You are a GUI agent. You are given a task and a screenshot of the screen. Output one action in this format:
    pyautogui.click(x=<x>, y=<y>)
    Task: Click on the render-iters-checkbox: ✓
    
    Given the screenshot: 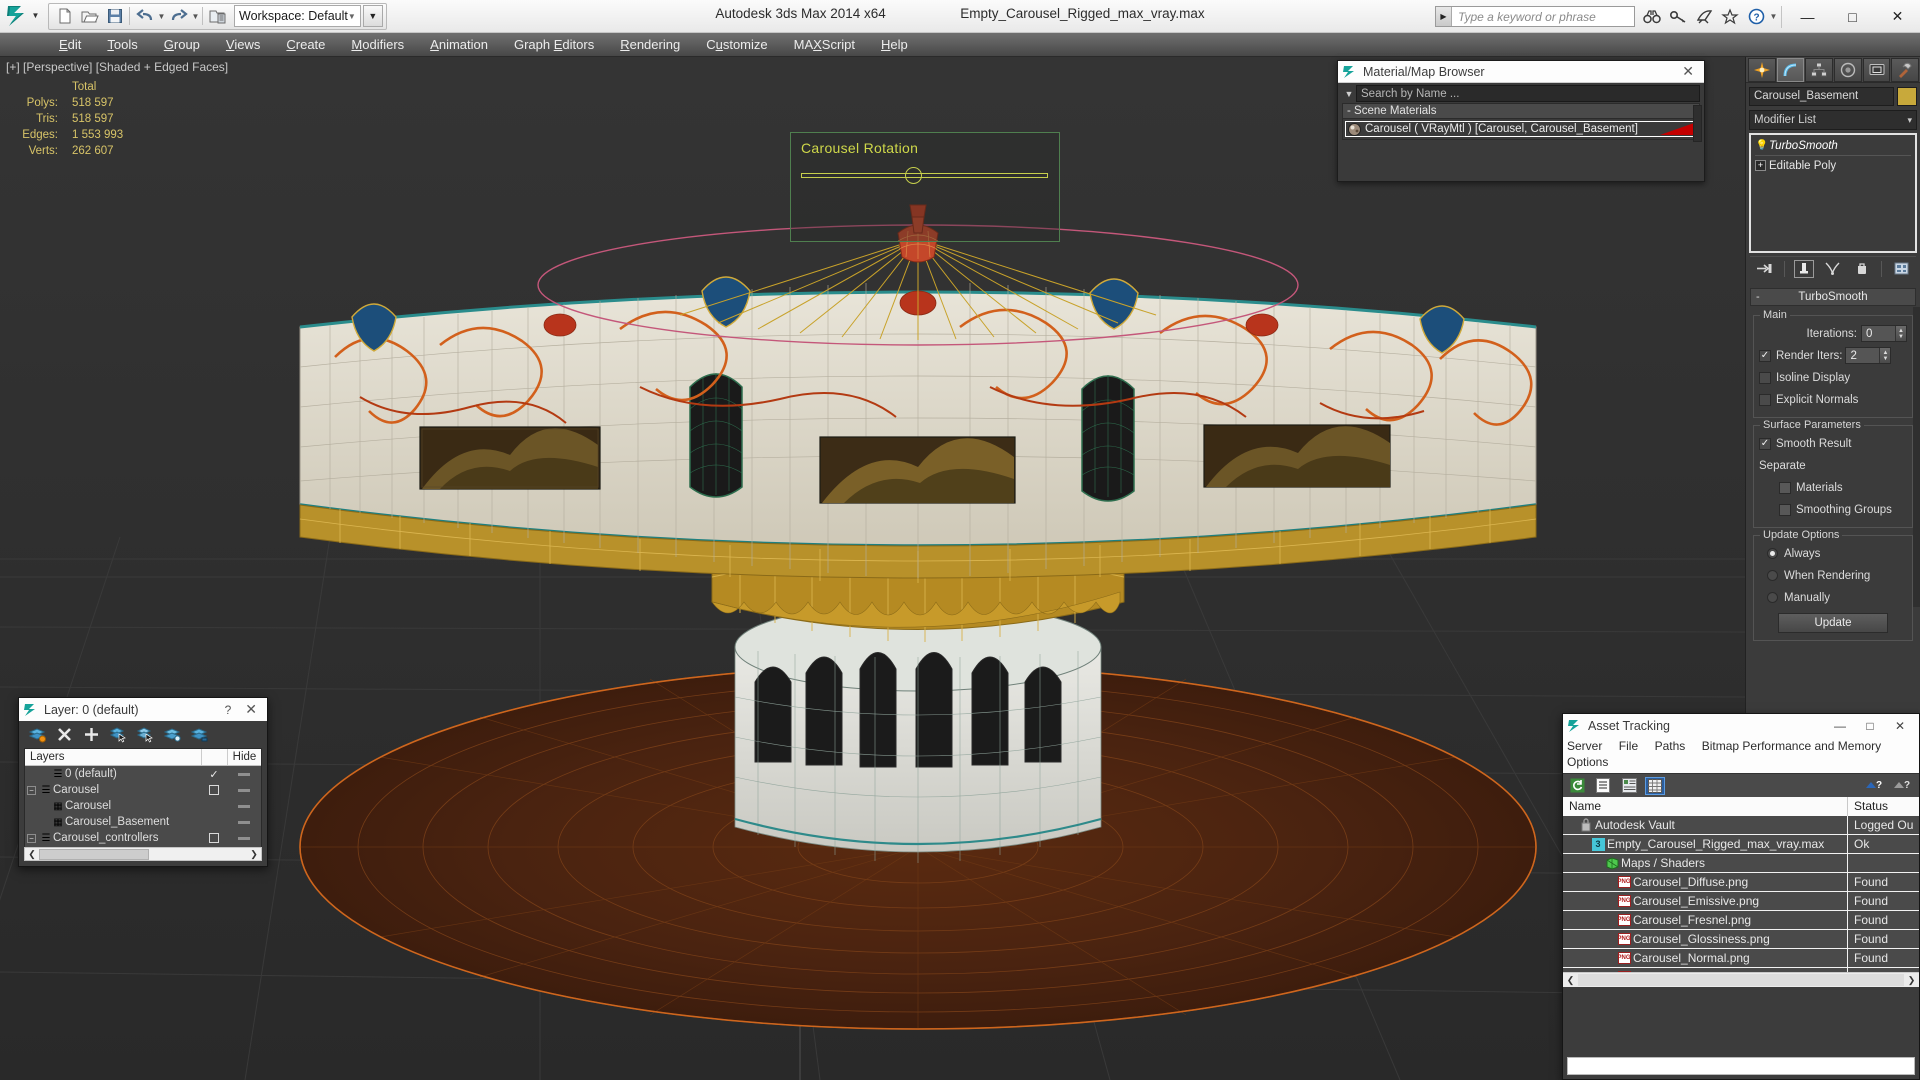 What is the action you would take?
    pyautogui.click(x=1765, y=355)
    